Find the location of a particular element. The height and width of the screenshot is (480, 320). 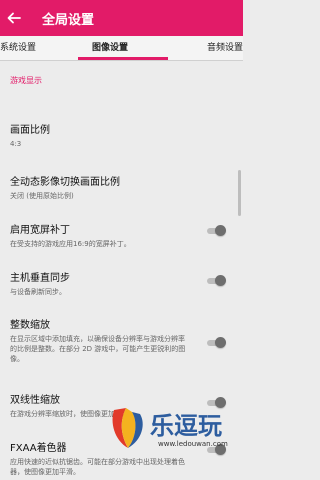

app-bar: 全局设置 is located at coordinates (121, 18).